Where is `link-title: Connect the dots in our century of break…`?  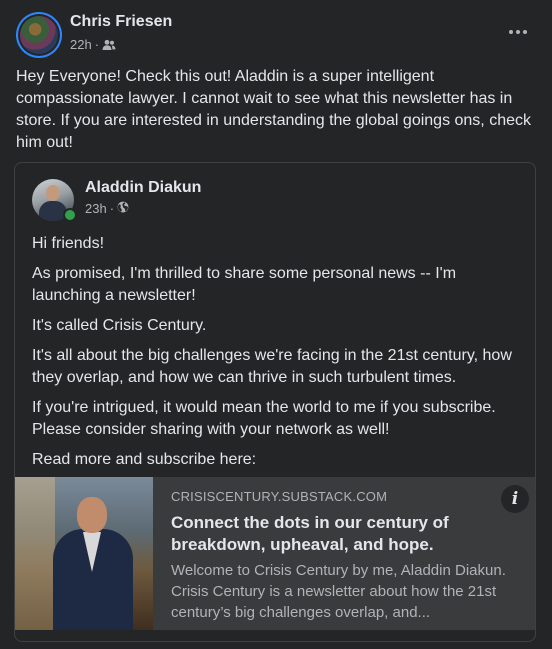 link-title: Connect the dots in our century of break… is located at coordinates (345, 534).